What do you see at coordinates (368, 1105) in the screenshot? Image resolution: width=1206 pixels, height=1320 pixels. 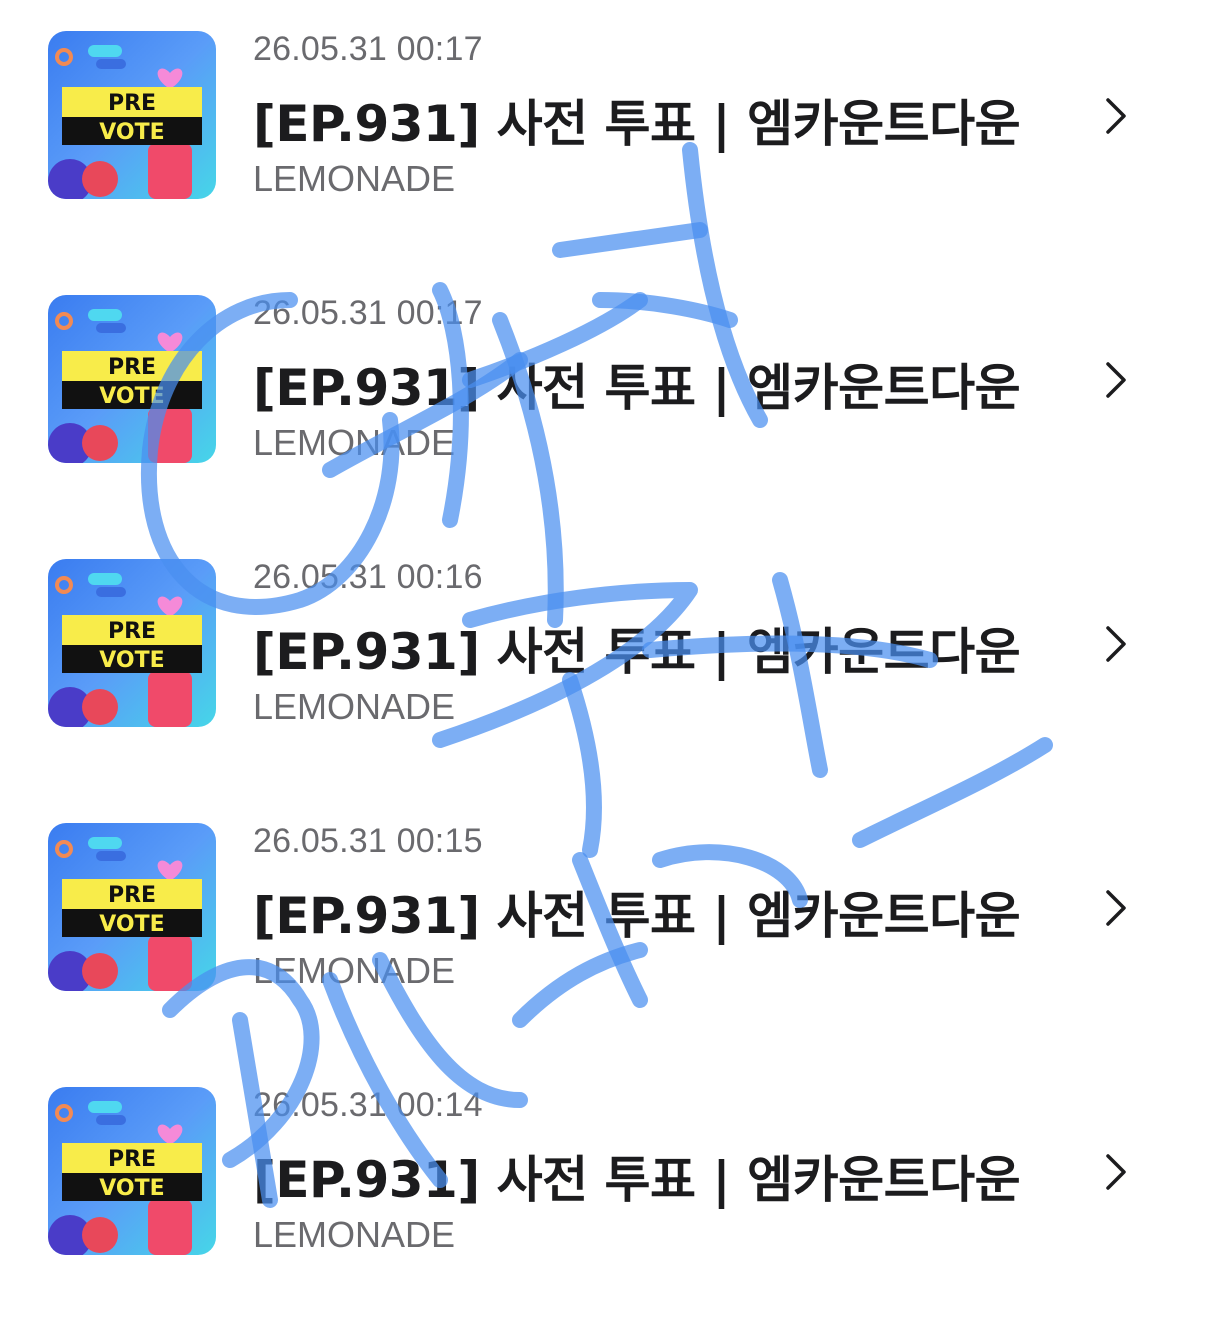 I see `item-date: 26.05.31 00:14` at bounding box center [368, 1105].